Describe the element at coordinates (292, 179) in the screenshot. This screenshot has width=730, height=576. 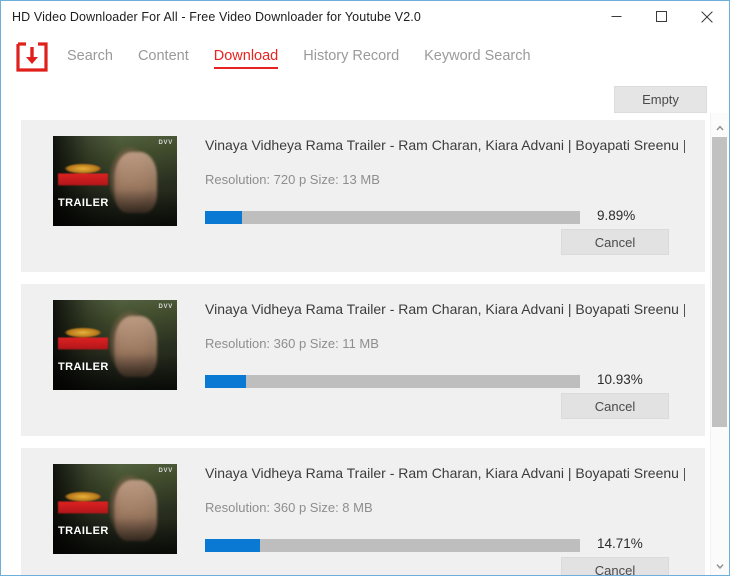
I see `video-meta: Resolution: 720 p Size: 13 MB` at that location.